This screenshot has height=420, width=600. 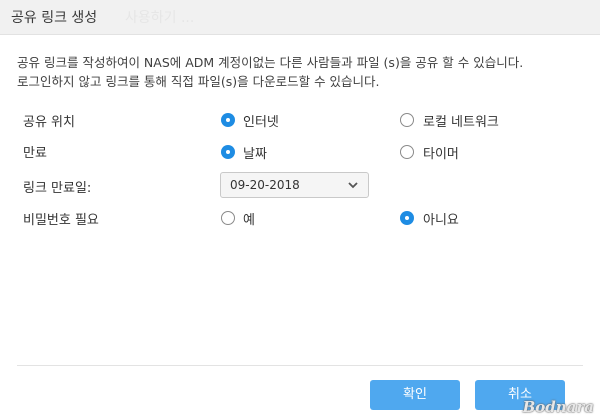 I want to click on radio-date-label: 날짜, so click(x=255, y=152).